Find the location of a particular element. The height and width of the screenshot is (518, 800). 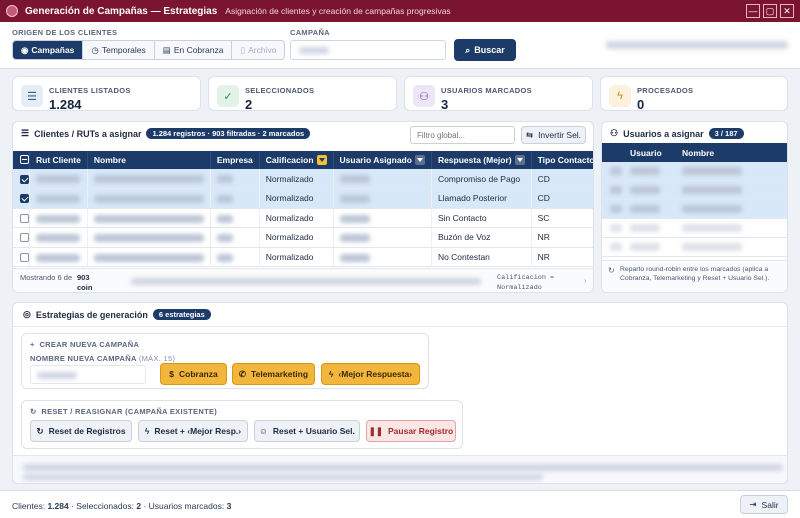

stat-clientes-listados: ☰ CLIENTES LISTADOS 1.284 is located at coordinates (106, 94).